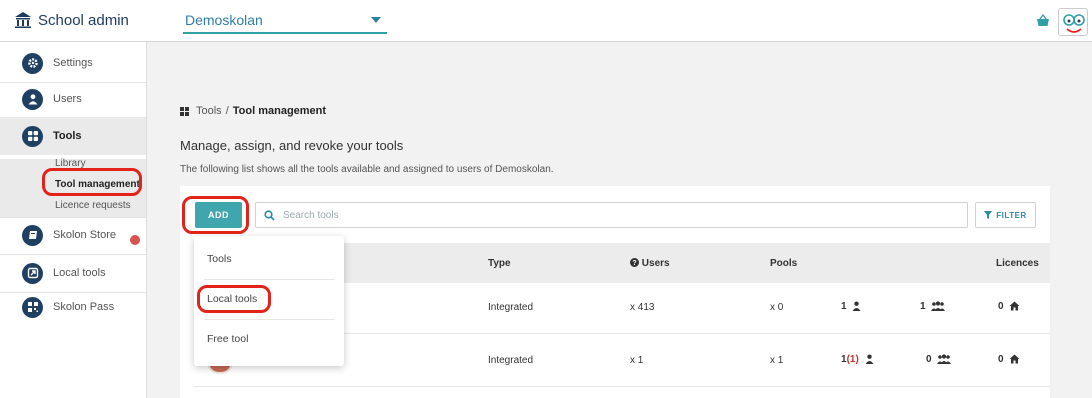 Image resolution: width=1092 pixels, height=398 pixels. What do you see at coordinates (209, 111) in the screenshot?
I see `breadcrumb-root: Tools` at bounding box center [209, 111].